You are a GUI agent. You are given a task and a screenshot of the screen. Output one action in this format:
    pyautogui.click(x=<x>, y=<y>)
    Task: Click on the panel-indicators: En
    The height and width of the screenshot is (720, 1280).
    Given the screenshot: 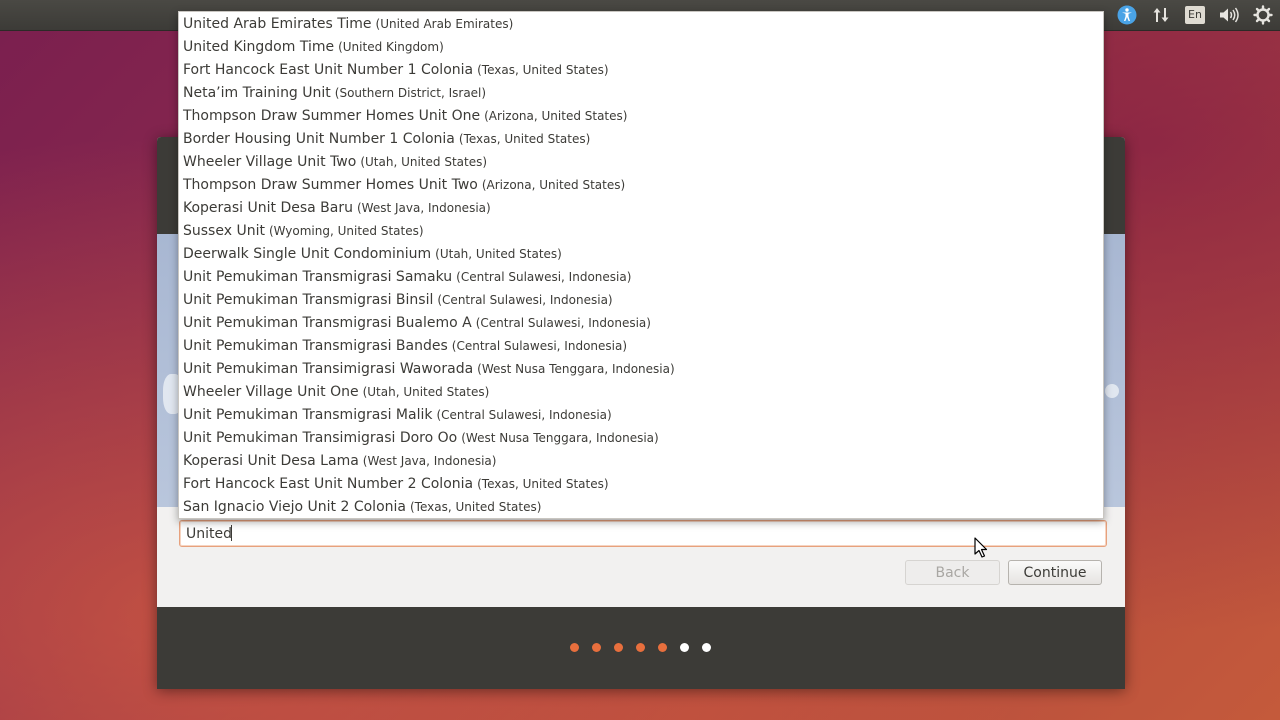 What is the action you would take?
    pyautogui.click(x=1195, y=15)
    